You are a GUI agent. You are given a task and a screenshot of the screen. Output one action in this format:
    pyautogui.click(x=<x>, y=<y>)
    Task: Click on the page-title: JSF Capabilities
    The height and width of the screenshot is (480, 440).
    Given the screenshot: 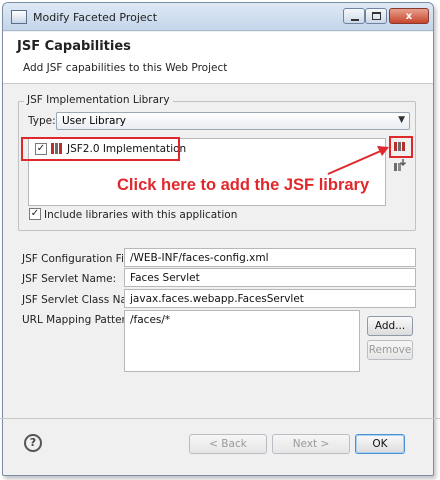 What is the action you would take?
    pyautogui.click(x=74, y=46)
    